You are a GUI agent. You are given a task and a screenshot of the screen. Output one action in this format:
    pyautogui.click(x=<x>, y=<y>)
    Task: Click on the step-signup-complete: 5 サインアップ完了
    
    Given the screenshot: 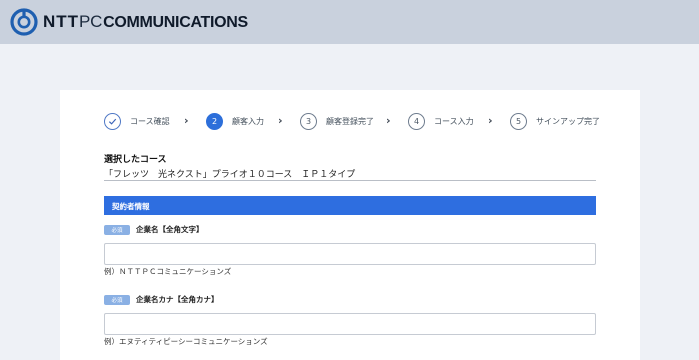 What is the action you would take?
    pyautogui.click(x=555, y=121)
    